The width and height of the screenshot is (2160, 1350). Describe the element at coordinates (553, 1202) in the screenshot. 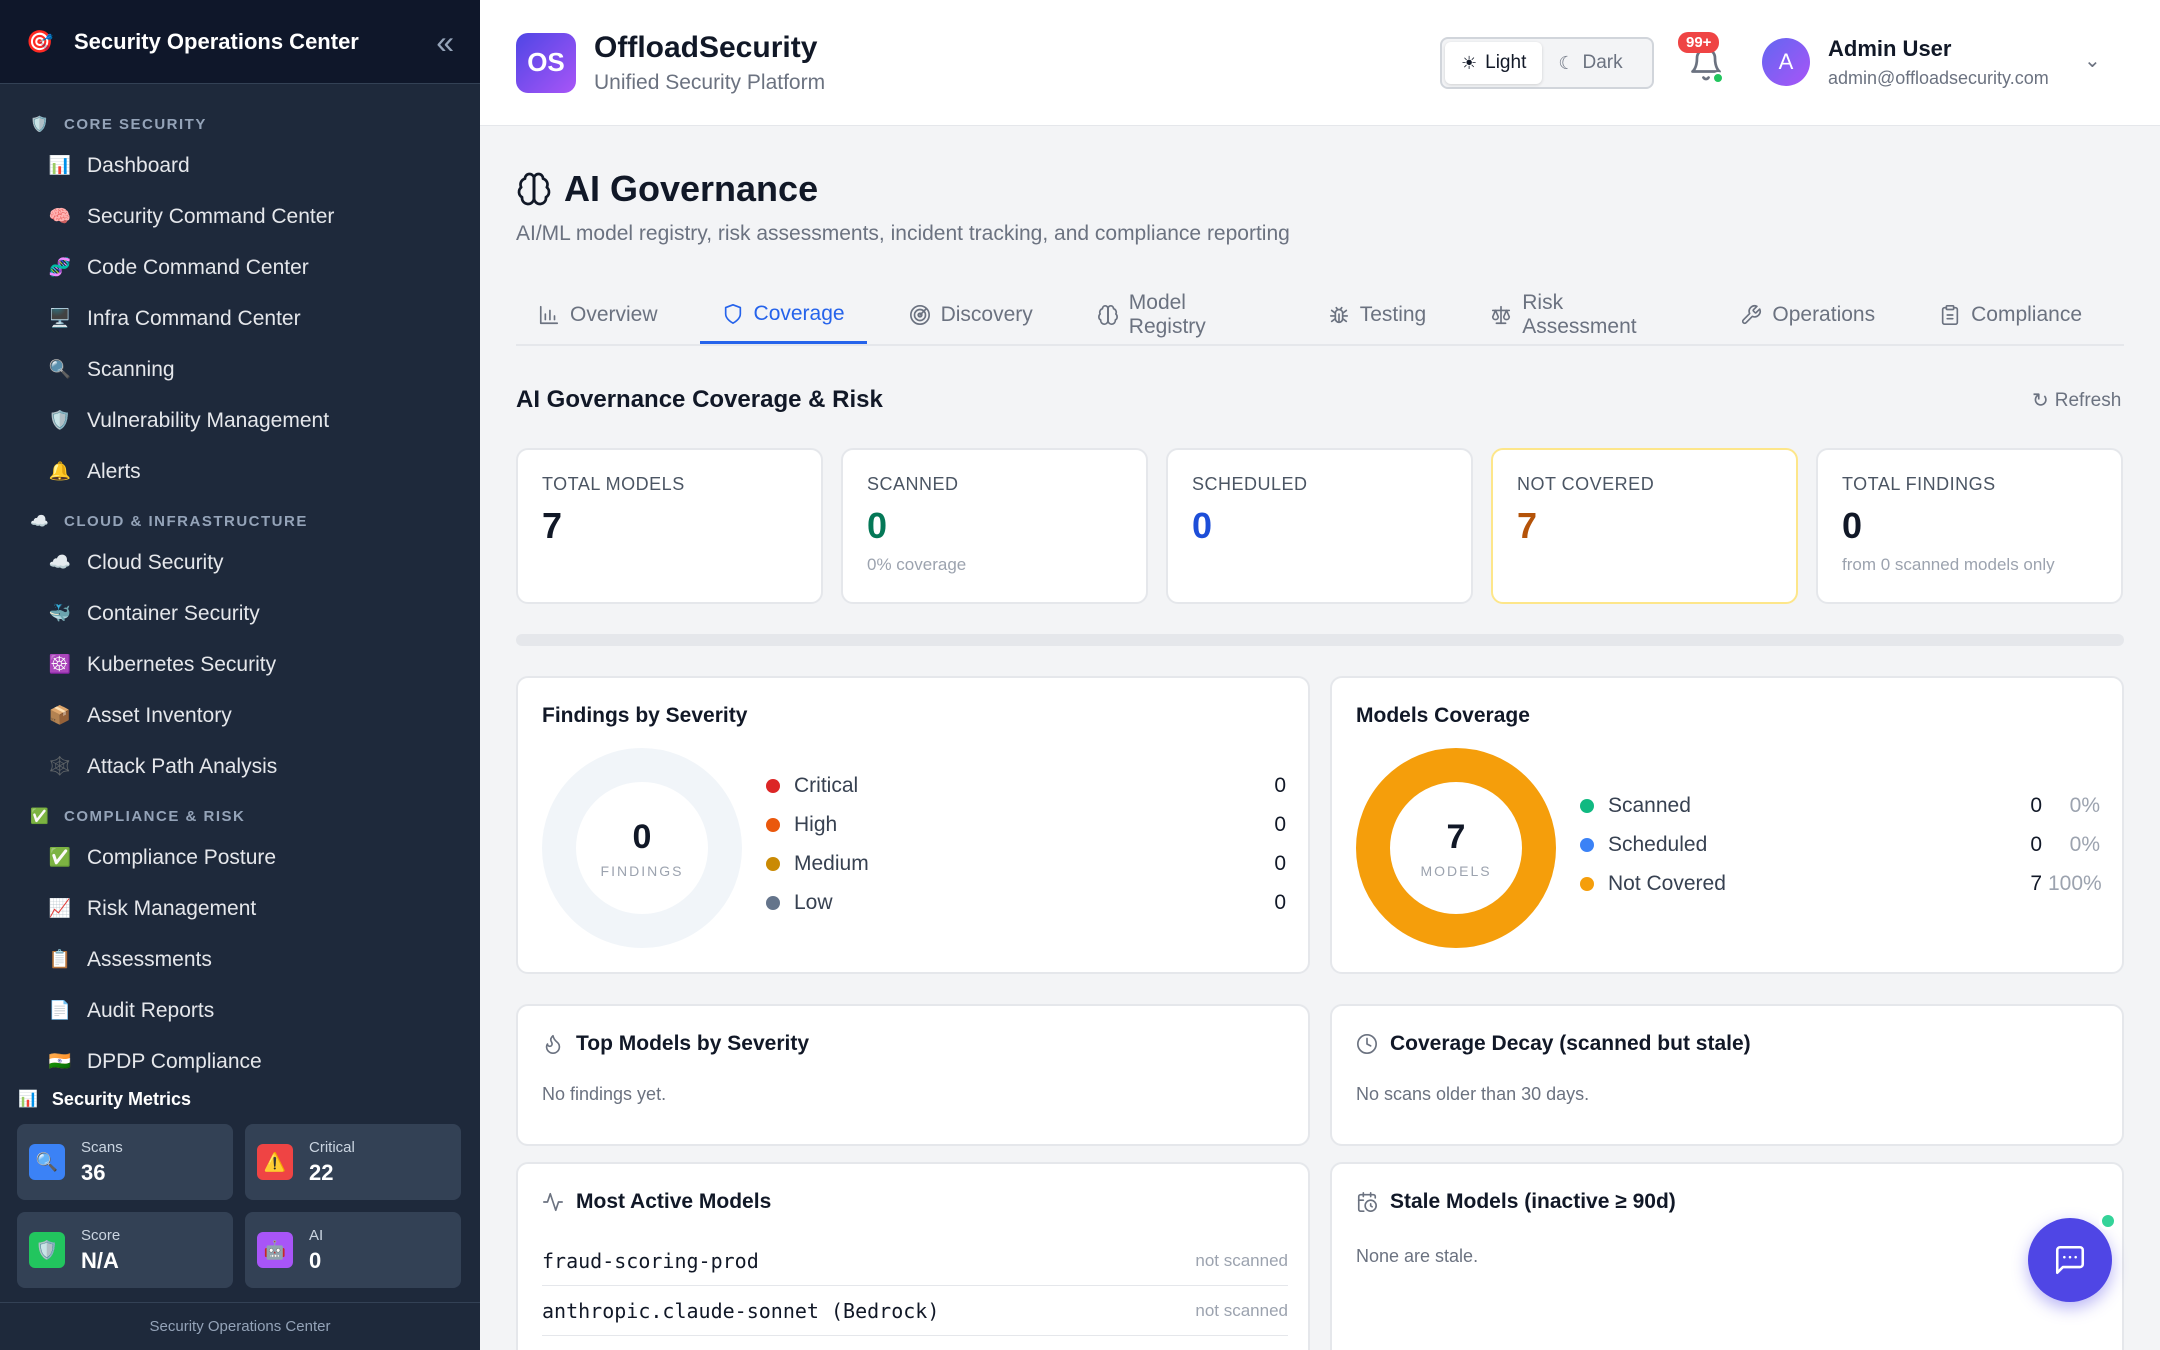

I see `activity-icon` at that location.